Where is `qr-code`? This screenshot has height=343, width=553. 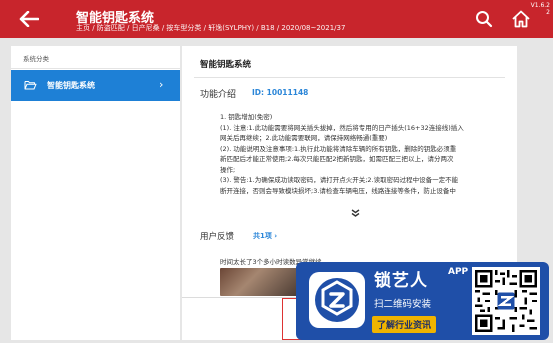 qr-code is located at coordinates (506, 301).